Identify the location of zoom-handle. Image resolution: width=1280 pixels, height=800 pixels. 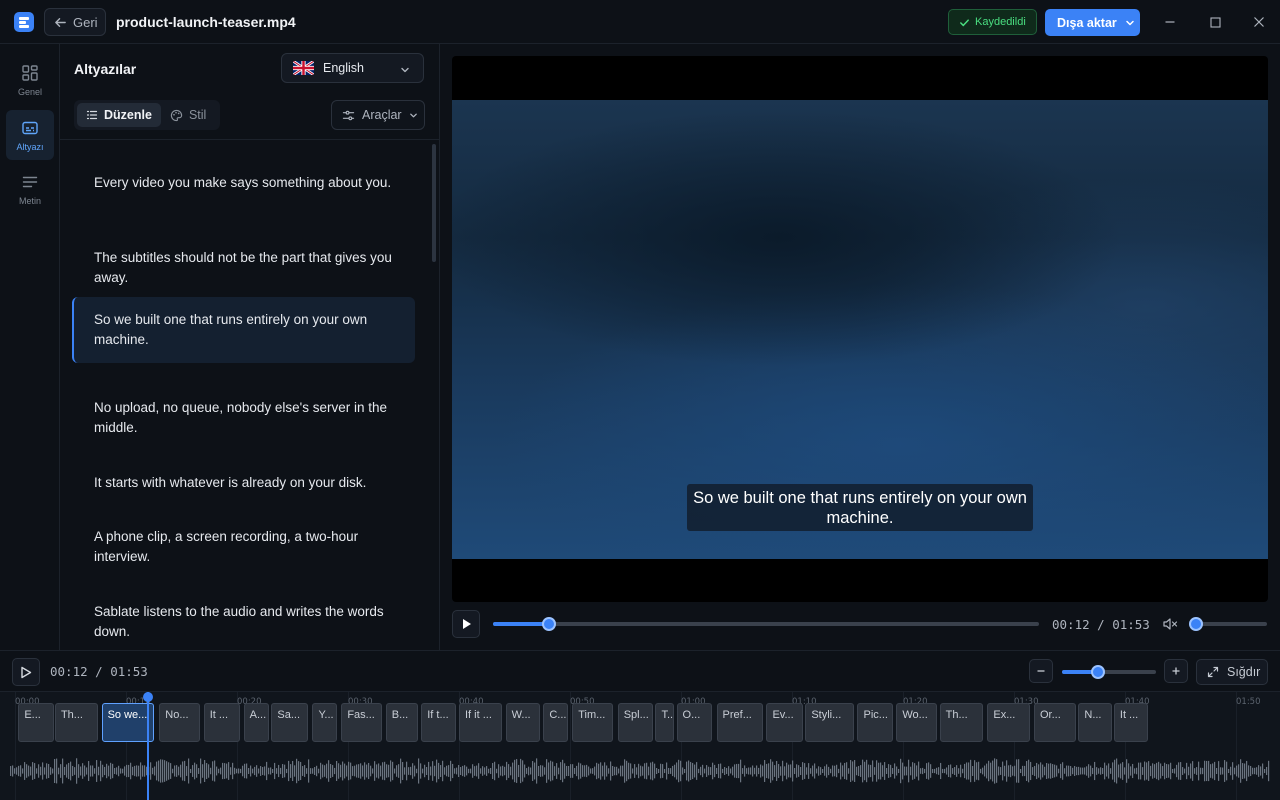
(1097, 672).